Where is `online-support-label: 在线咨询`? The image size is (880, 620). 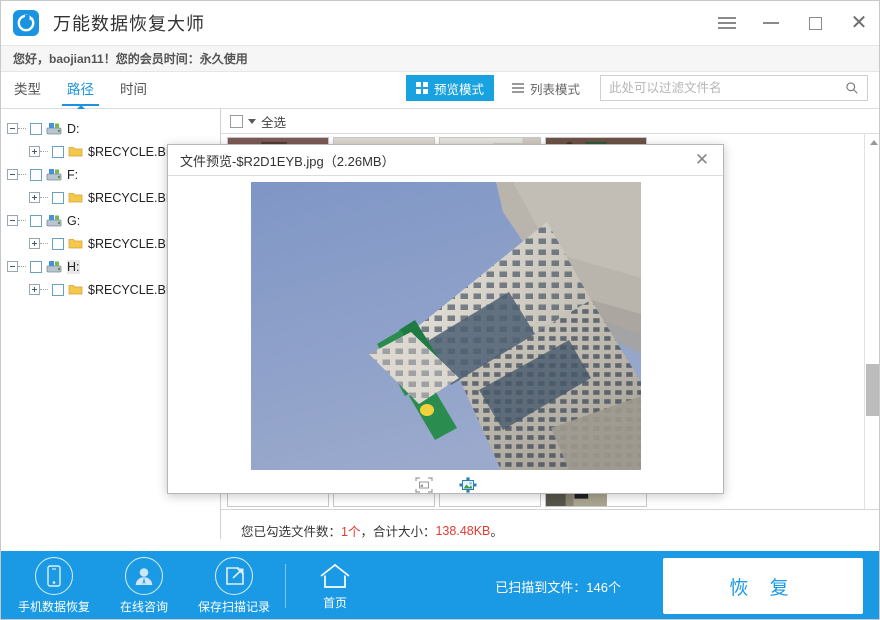 online-support-label: 在线咨询 is located at coordinates (143, 607).